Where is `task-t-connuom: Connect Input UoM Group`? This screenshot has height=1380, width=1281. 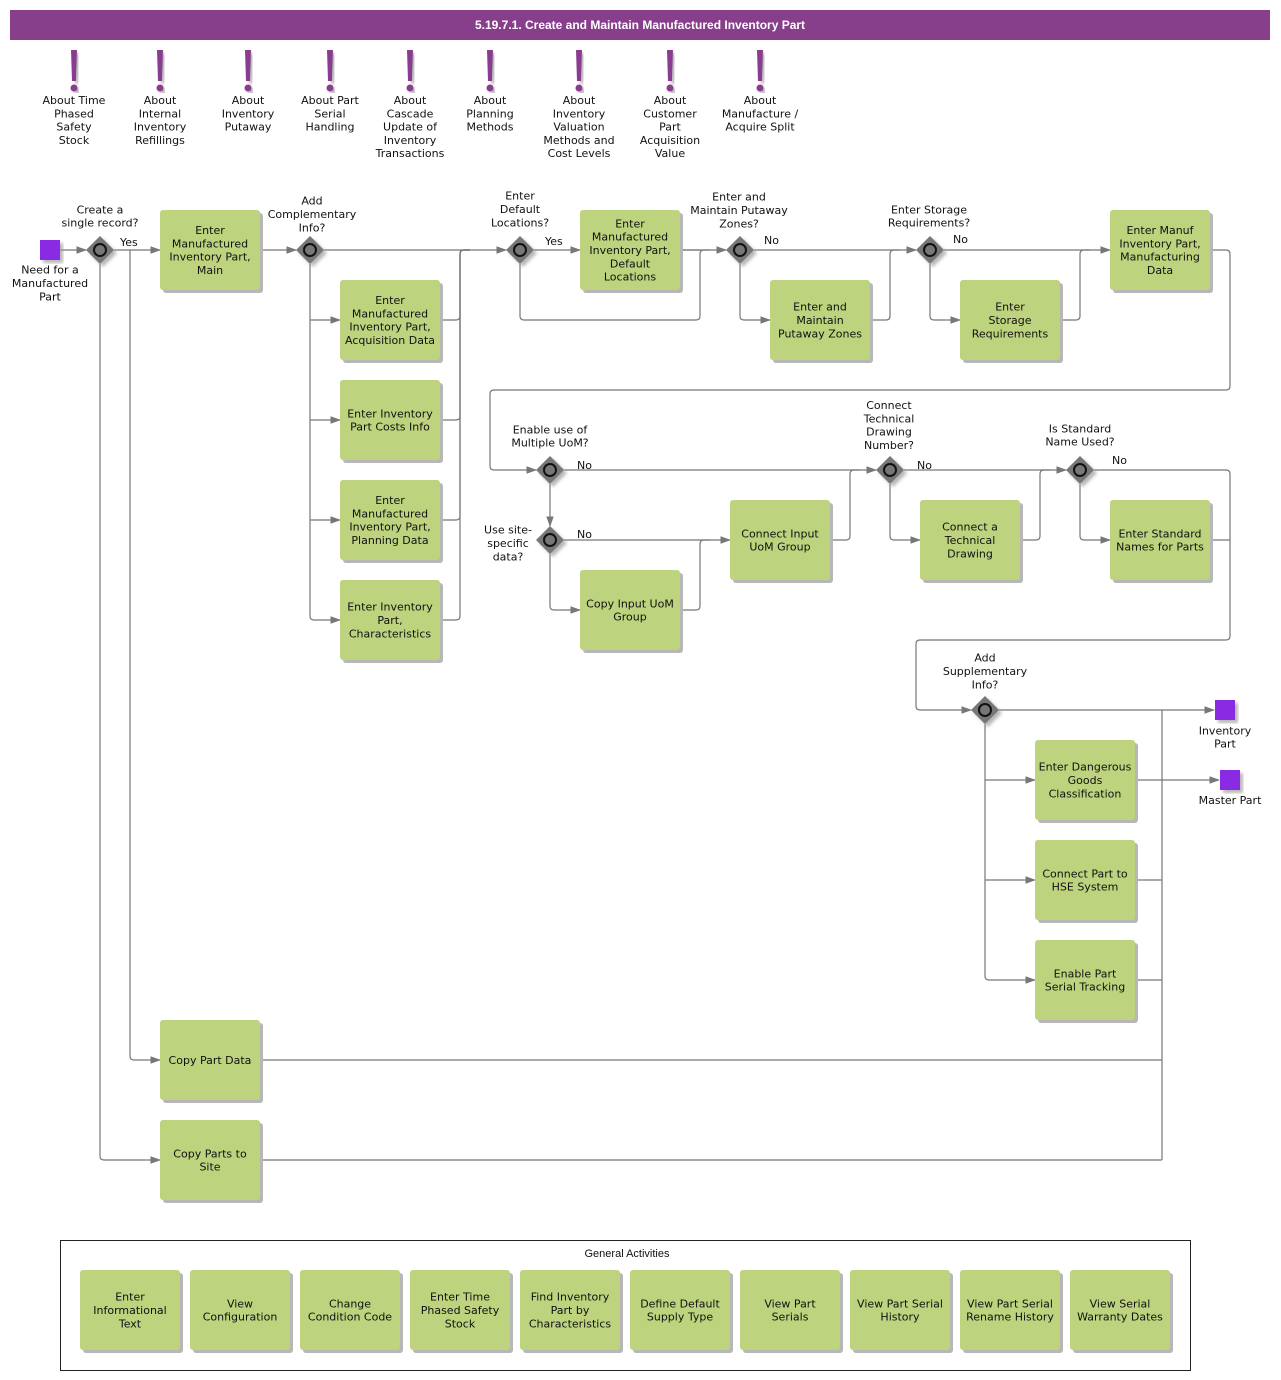 task-t-connuom: Connect Input UoM Group is located at coordinates (781, 541).